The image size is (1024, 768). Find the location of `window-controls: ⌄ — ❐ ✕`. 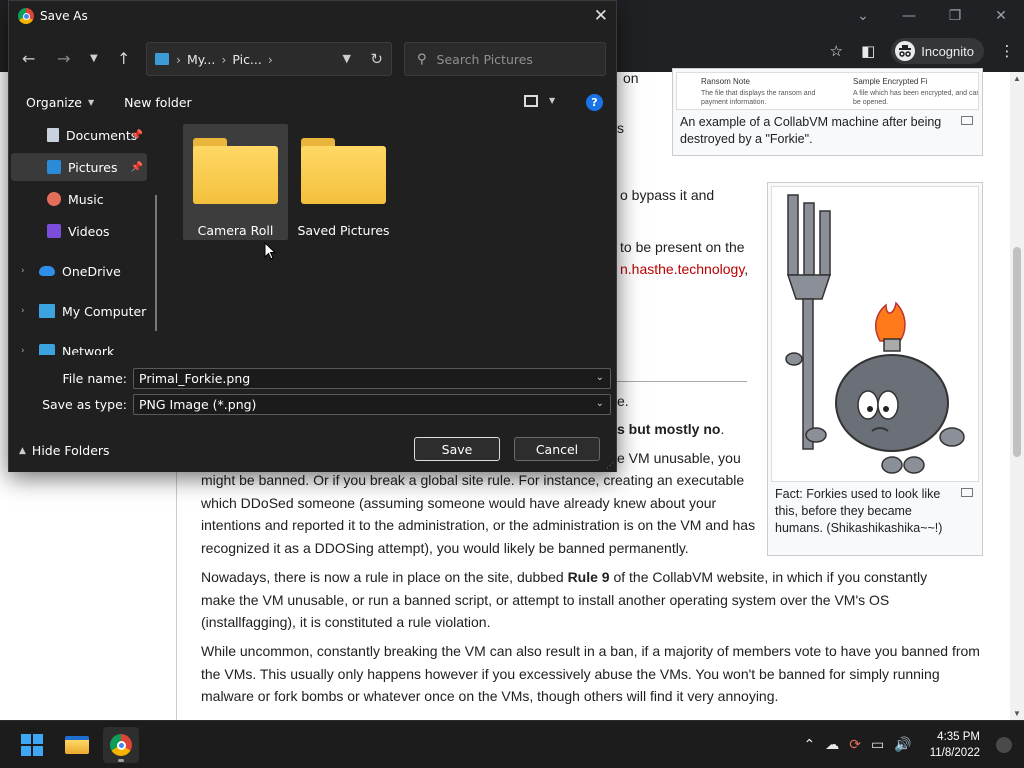

window-controls: ⌄ — ❐ ✕ is located at coordinates (932, 16).